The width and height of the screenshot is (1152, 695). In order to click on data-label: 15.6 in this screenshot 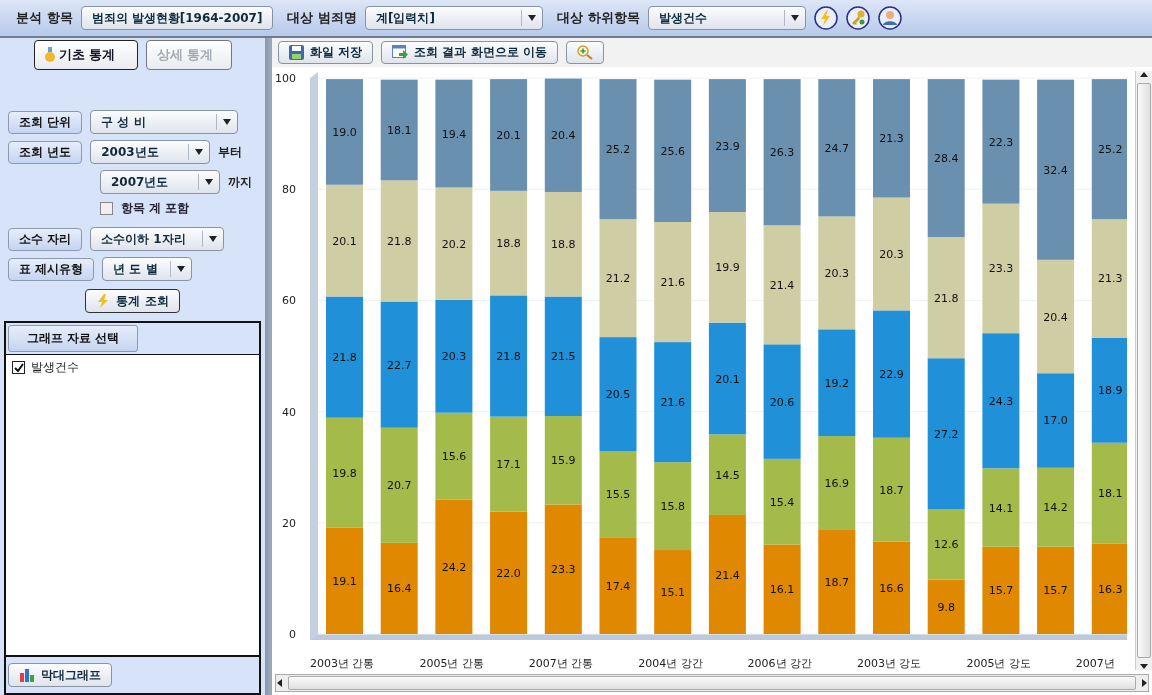, I will do `click(454, 457)`.